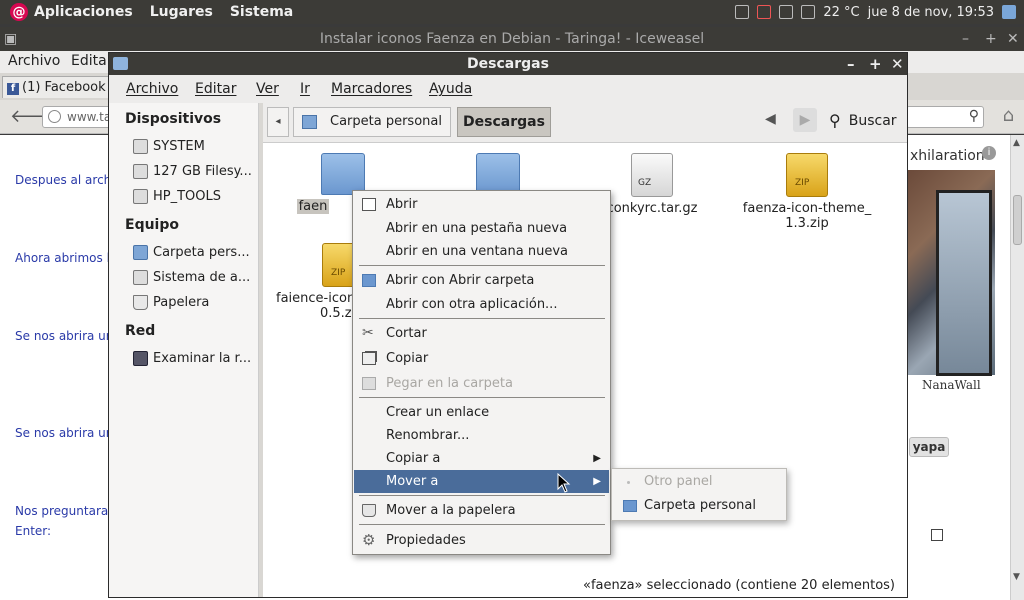 The height and width of the screenshot is (600, 1024). I want to click on page-text-line: Despues al arch, so click(63, 180).